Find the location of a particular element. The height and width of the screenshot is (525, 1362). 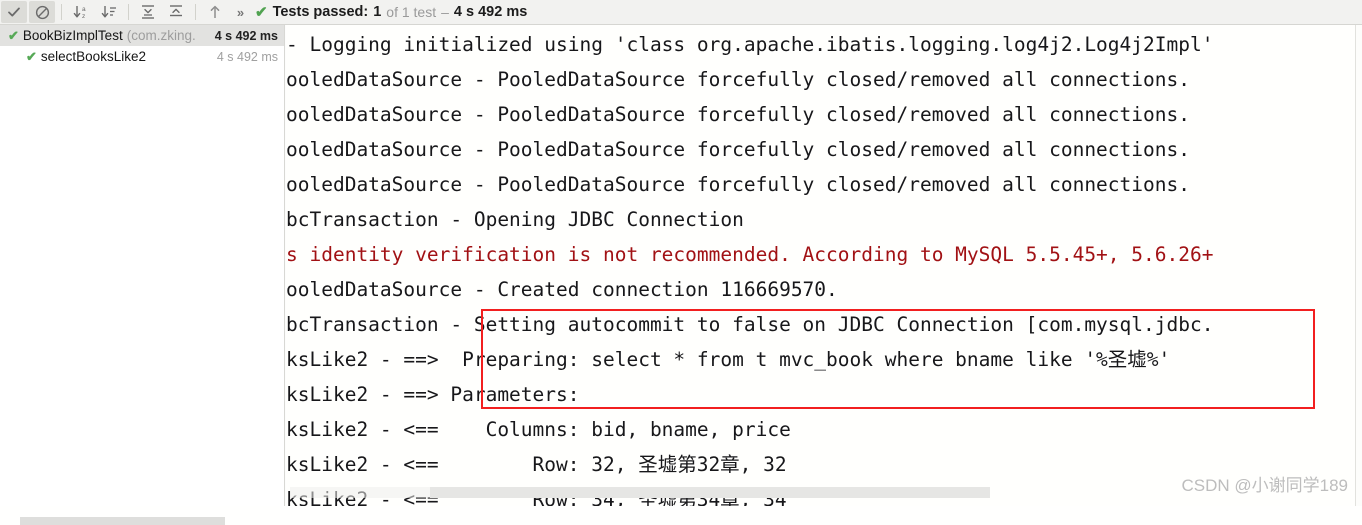

sort-by-duration-button is located at coordinates (109, 12).